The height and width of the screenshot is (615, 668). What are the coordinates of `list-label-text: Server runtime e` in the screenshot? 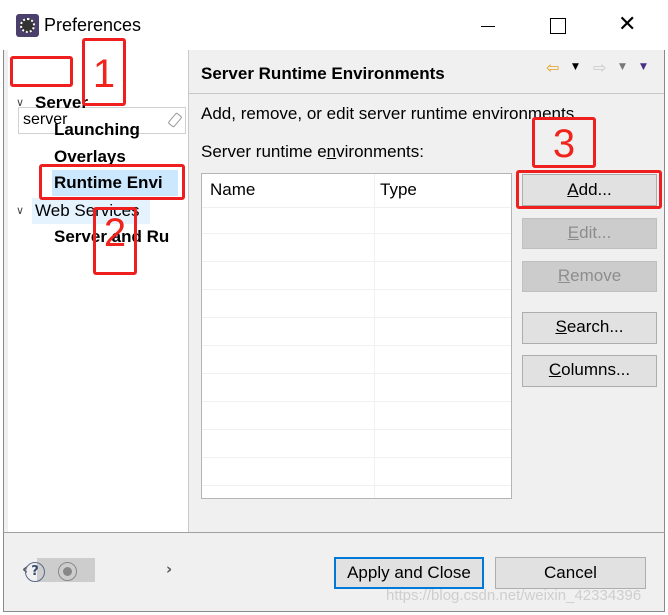 It's located at (264, 151).